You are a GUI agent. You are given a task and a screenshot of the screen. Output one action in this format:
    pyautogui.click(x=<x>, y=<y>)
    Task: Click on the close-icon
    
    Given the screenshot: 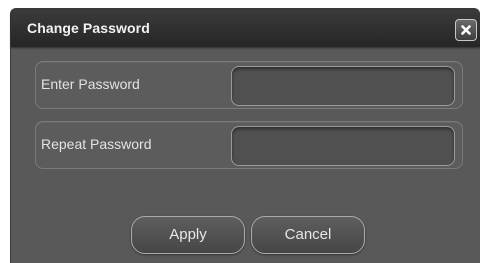 What is the action you would take?
    pyautogui.click(x=466, y=30)
    